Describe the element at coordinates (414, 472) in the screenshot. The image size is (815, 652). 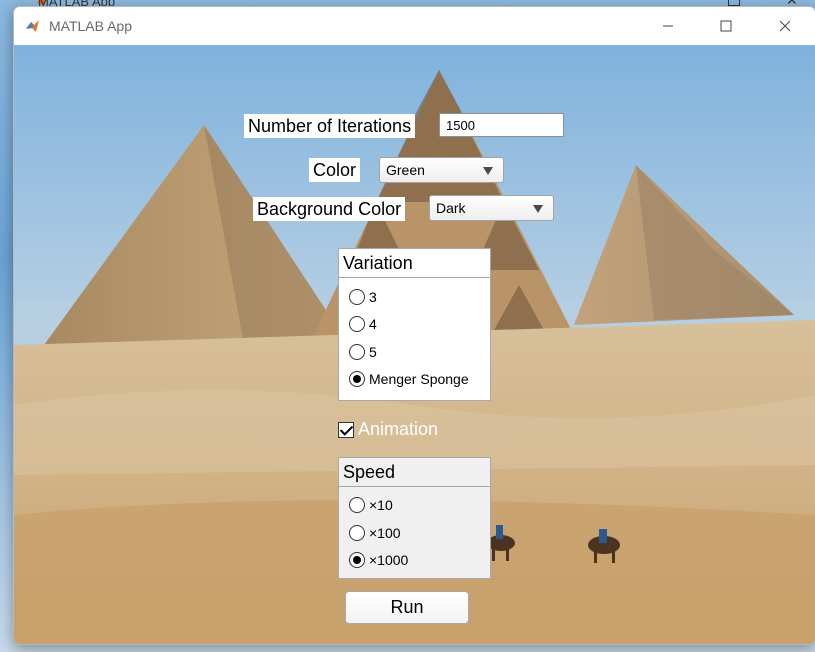
I see `speed-title: Speed` at that location.